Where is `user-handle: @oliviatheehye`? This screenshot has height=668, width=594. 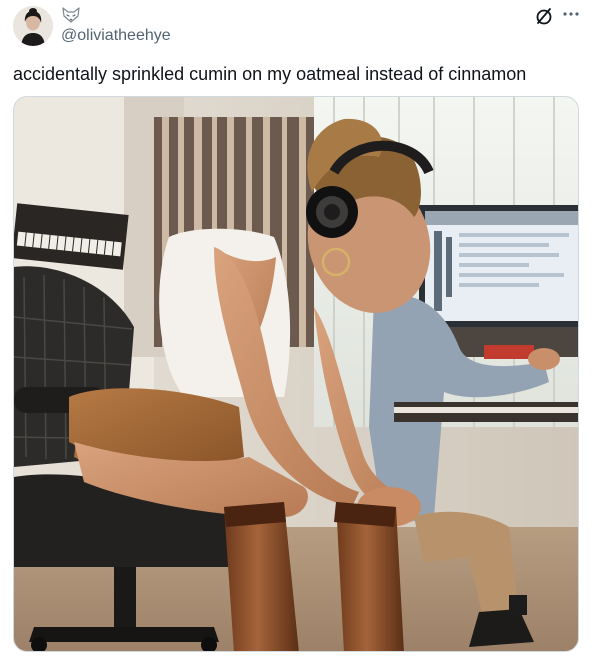 user-handle: @oliviatheehye is located at coordinates (116, 36).